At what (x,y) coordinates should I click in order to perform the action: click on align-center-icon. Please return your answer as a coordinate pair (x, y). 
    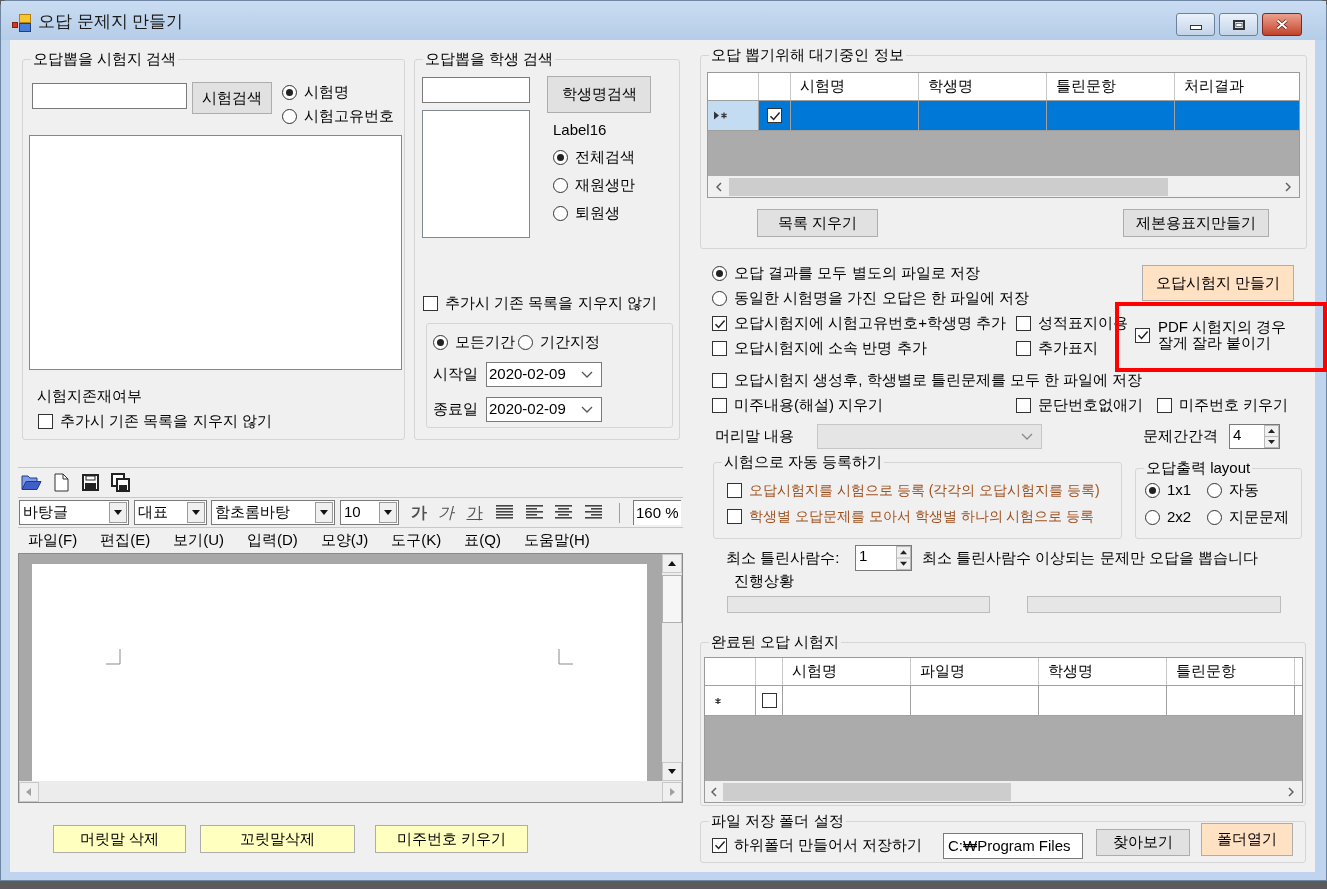
    Looking at the image, I should click on (563, 512).